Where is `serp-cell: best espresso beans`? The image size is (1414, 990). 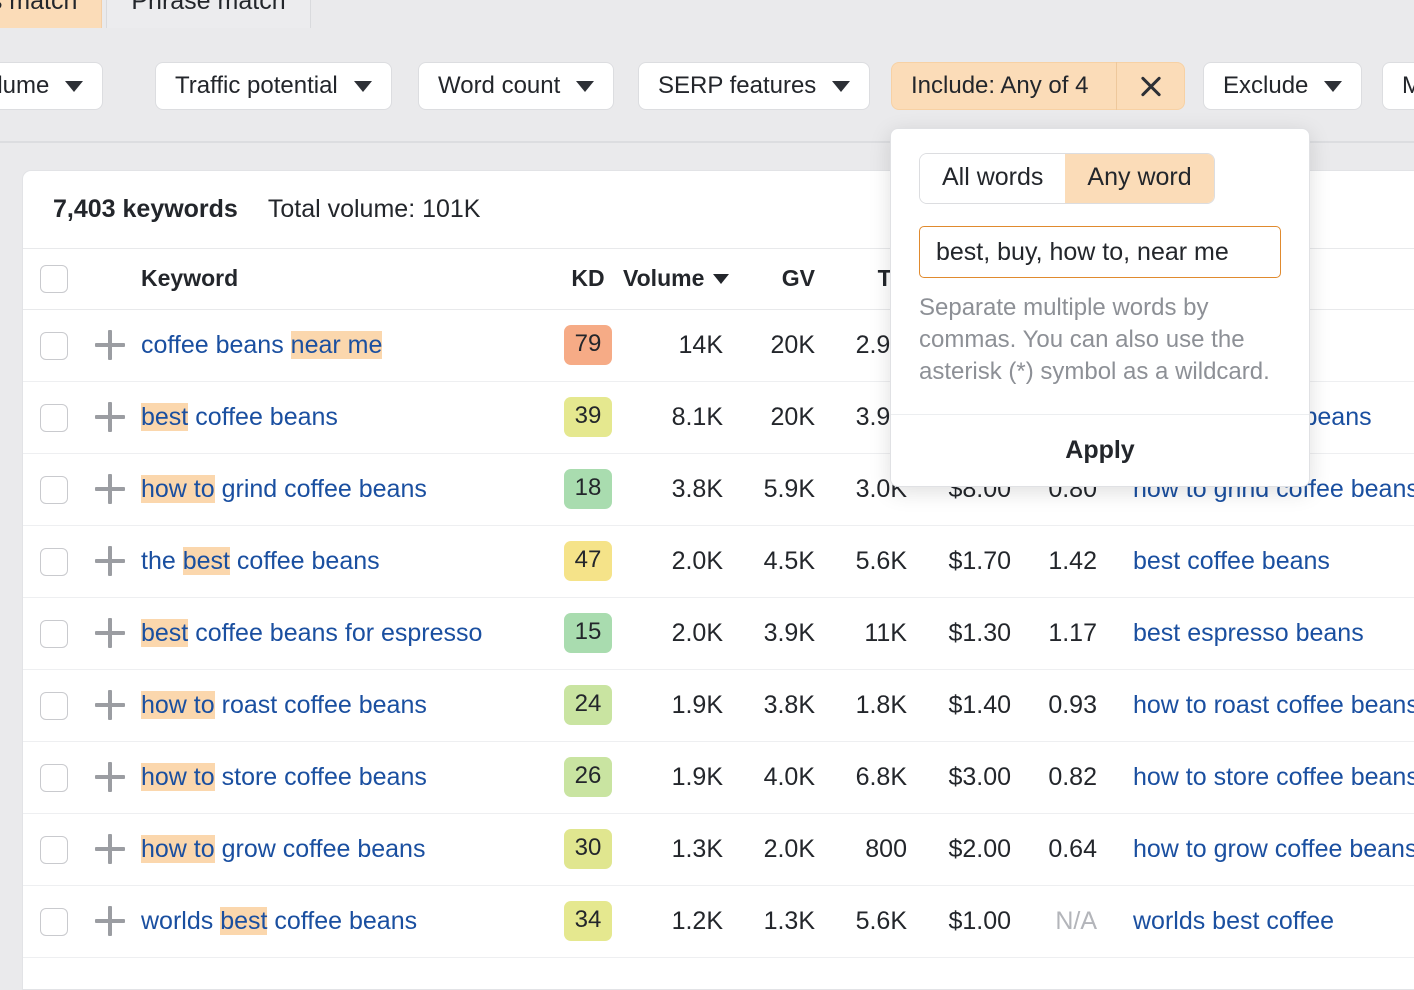
serp-cell: best espresso beans is located at coordinates (1260, 633).